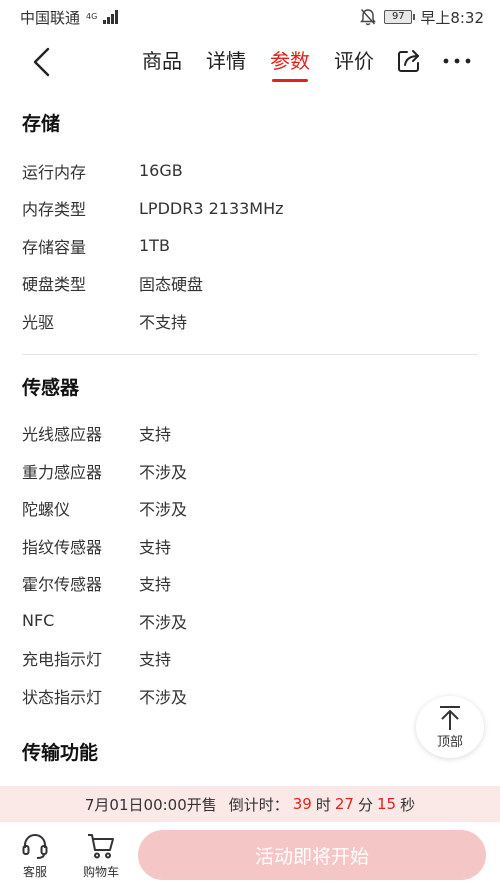  What do you see at coordinates (323, 804) in the screenshot?
I see `countdown-hours-unit: 时` at bounding box center [323, 804].